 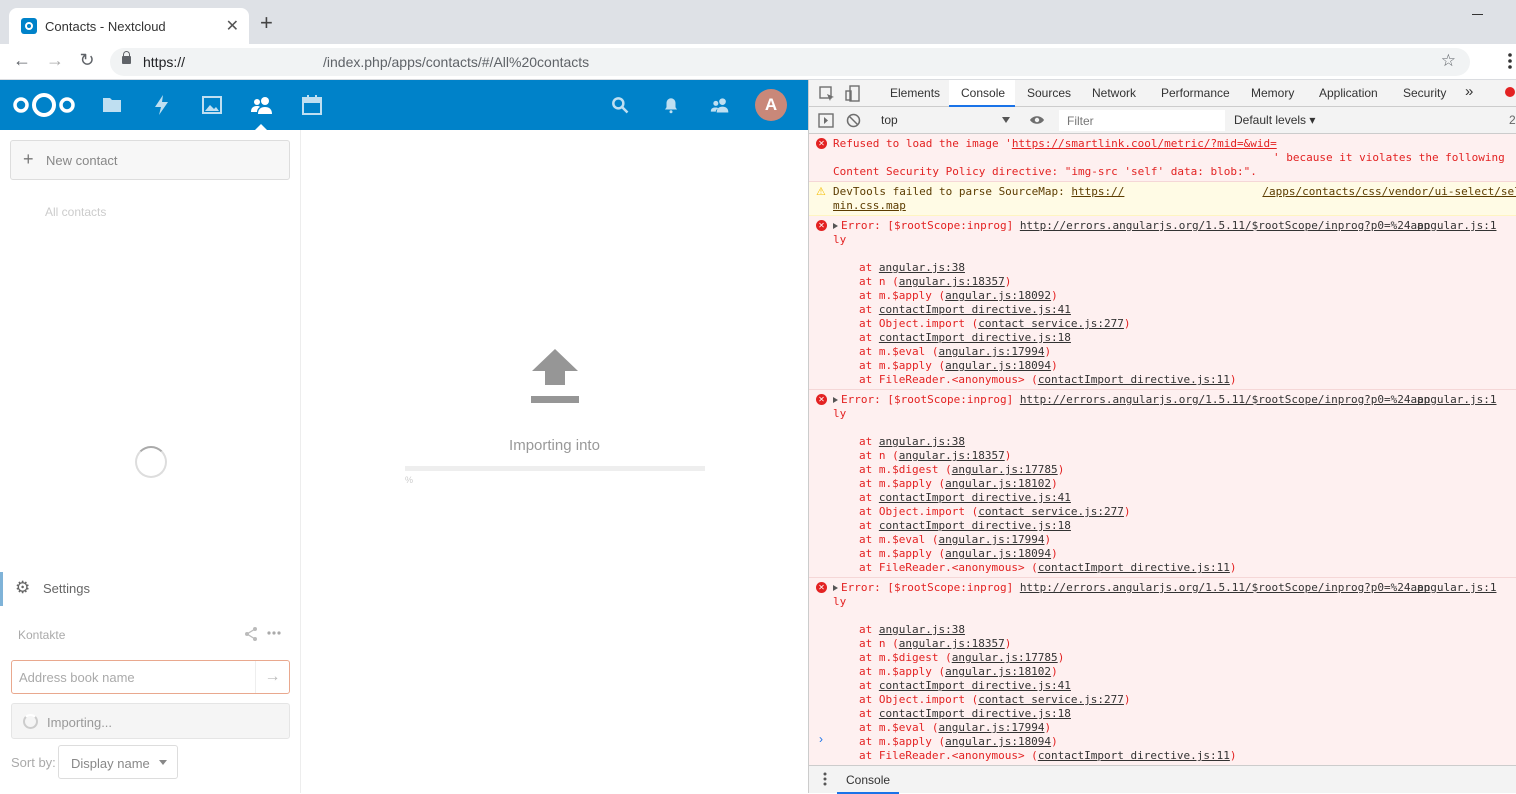 What do you see at coordinates (274, 633) in the screenshot?
I see `more-options-icon` at bounding box center [274, 633].